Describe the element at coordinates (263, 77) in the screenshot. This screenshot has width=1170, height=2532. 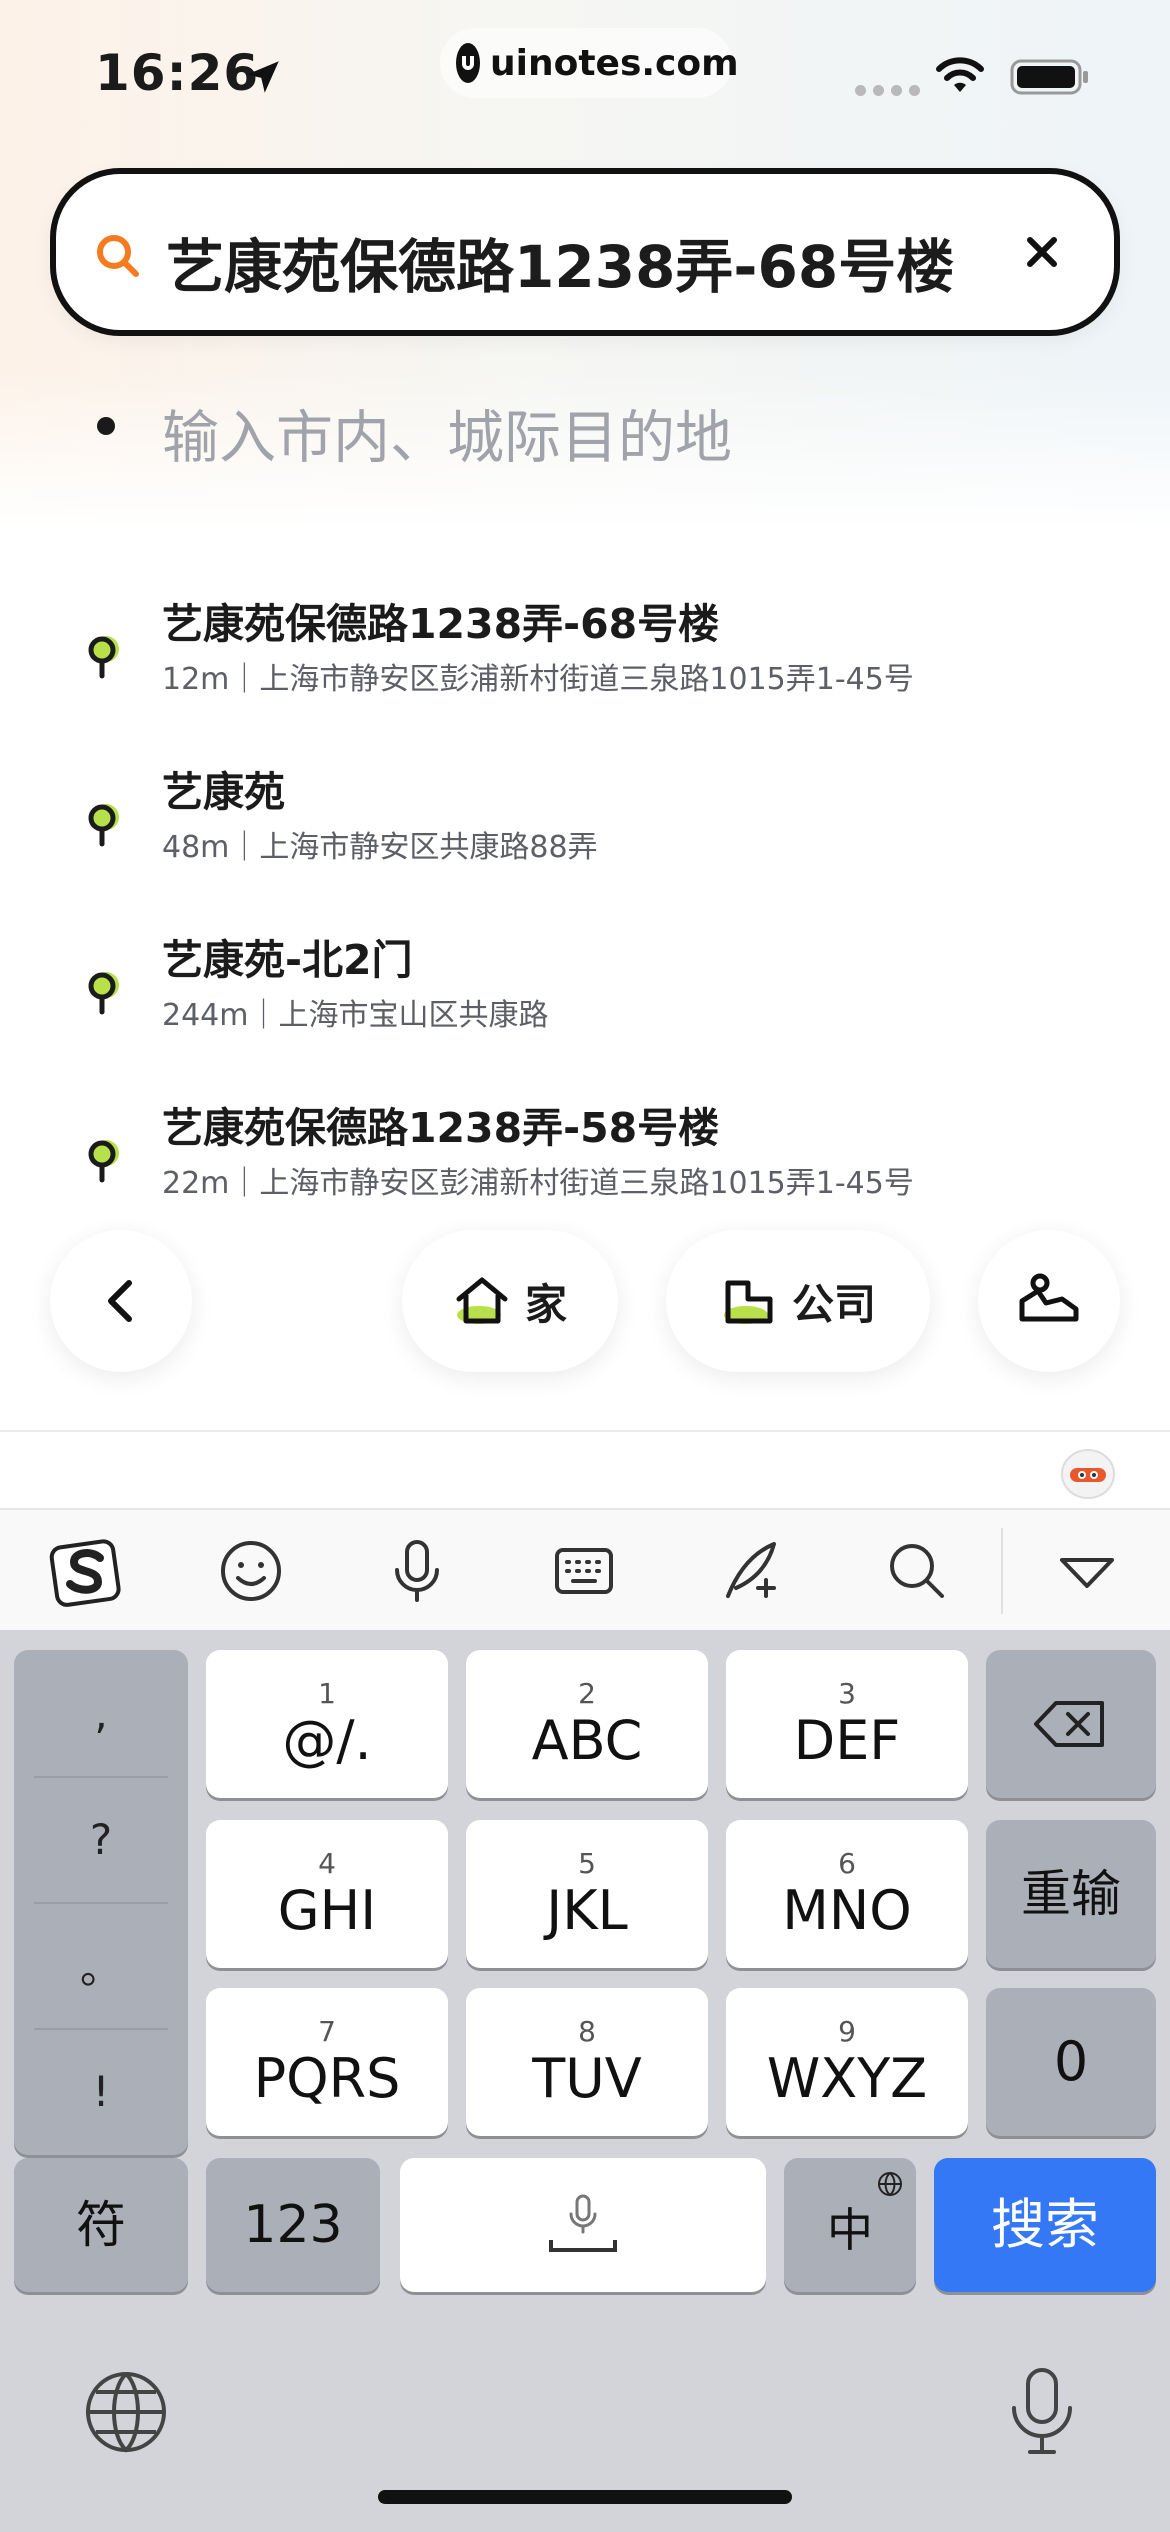
I see `location-arrow-icon` at that location.